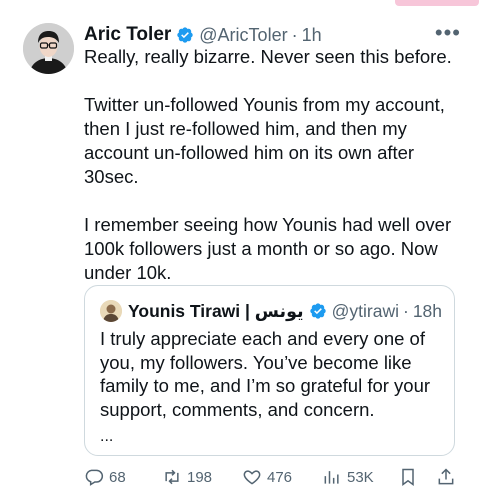 The height and width of the screenshot is (500, 479). Describe the element at coordinates (331, 477) in the screenshot. I see `views-chart-icon` at that location.